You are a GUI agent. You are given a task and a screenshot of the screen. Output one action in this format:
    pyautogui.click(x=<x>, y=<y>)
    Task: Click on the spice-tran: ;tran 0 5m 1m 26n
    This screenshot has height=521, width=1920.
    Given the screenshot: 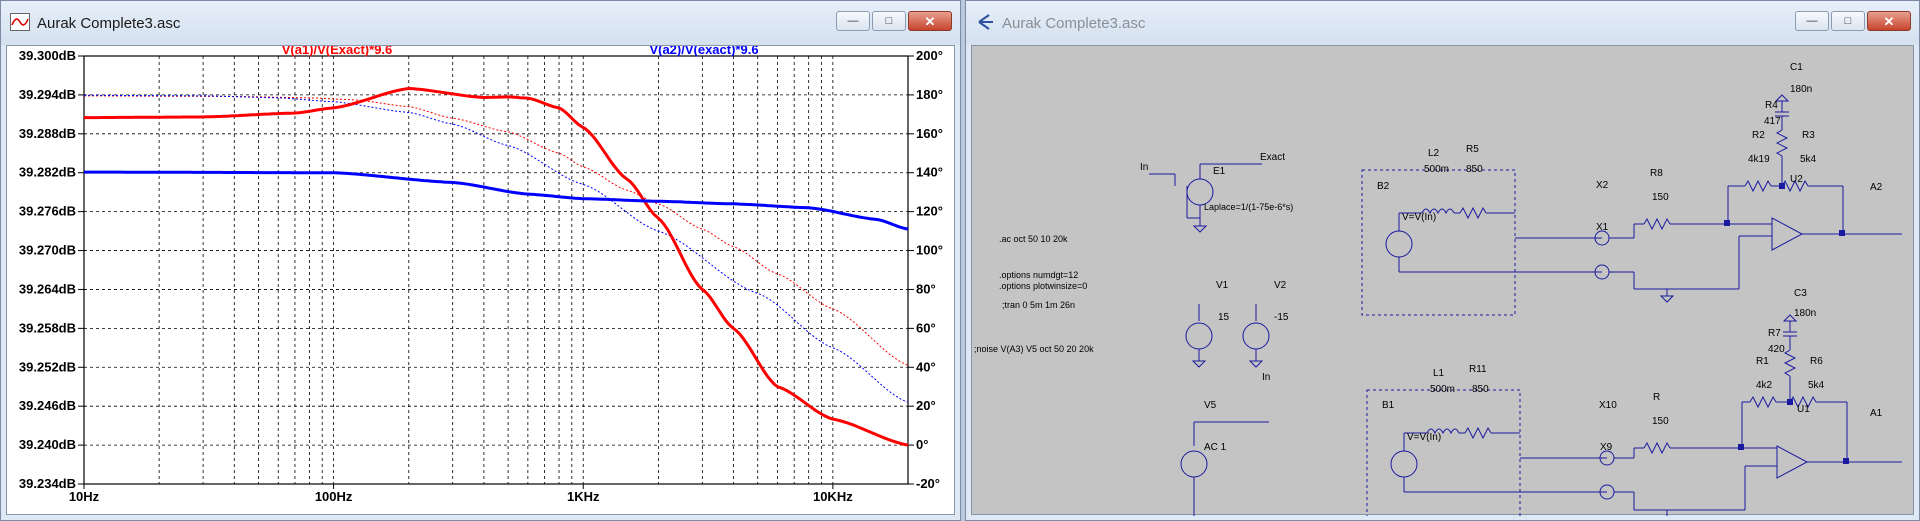 What is the action you would take?
    pyautogui.click(x=1038, y=305)
    